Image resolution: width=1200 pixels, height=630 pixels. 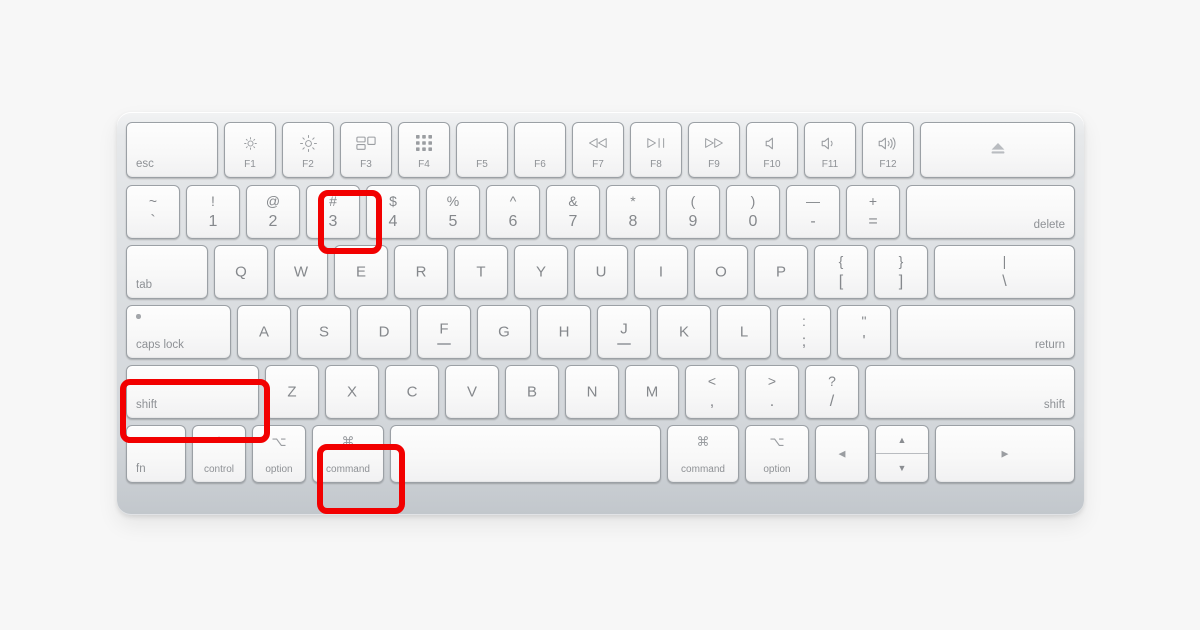 I want to click on key-f2: F2, so click(x=308, y=150).